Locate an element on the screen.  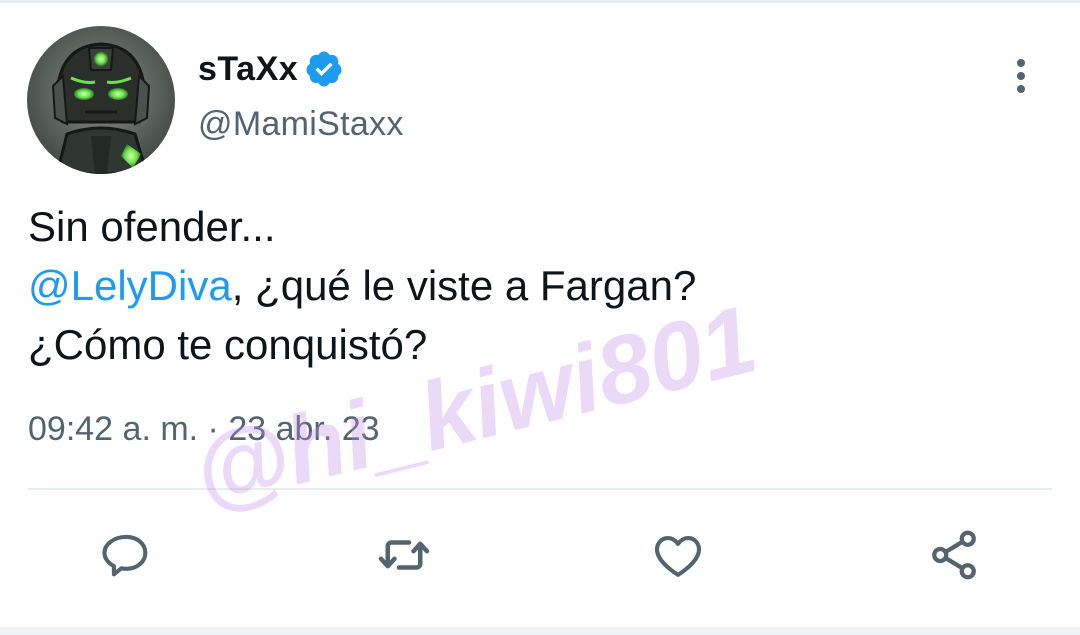
reply-button is located at coordinates (126, 555).